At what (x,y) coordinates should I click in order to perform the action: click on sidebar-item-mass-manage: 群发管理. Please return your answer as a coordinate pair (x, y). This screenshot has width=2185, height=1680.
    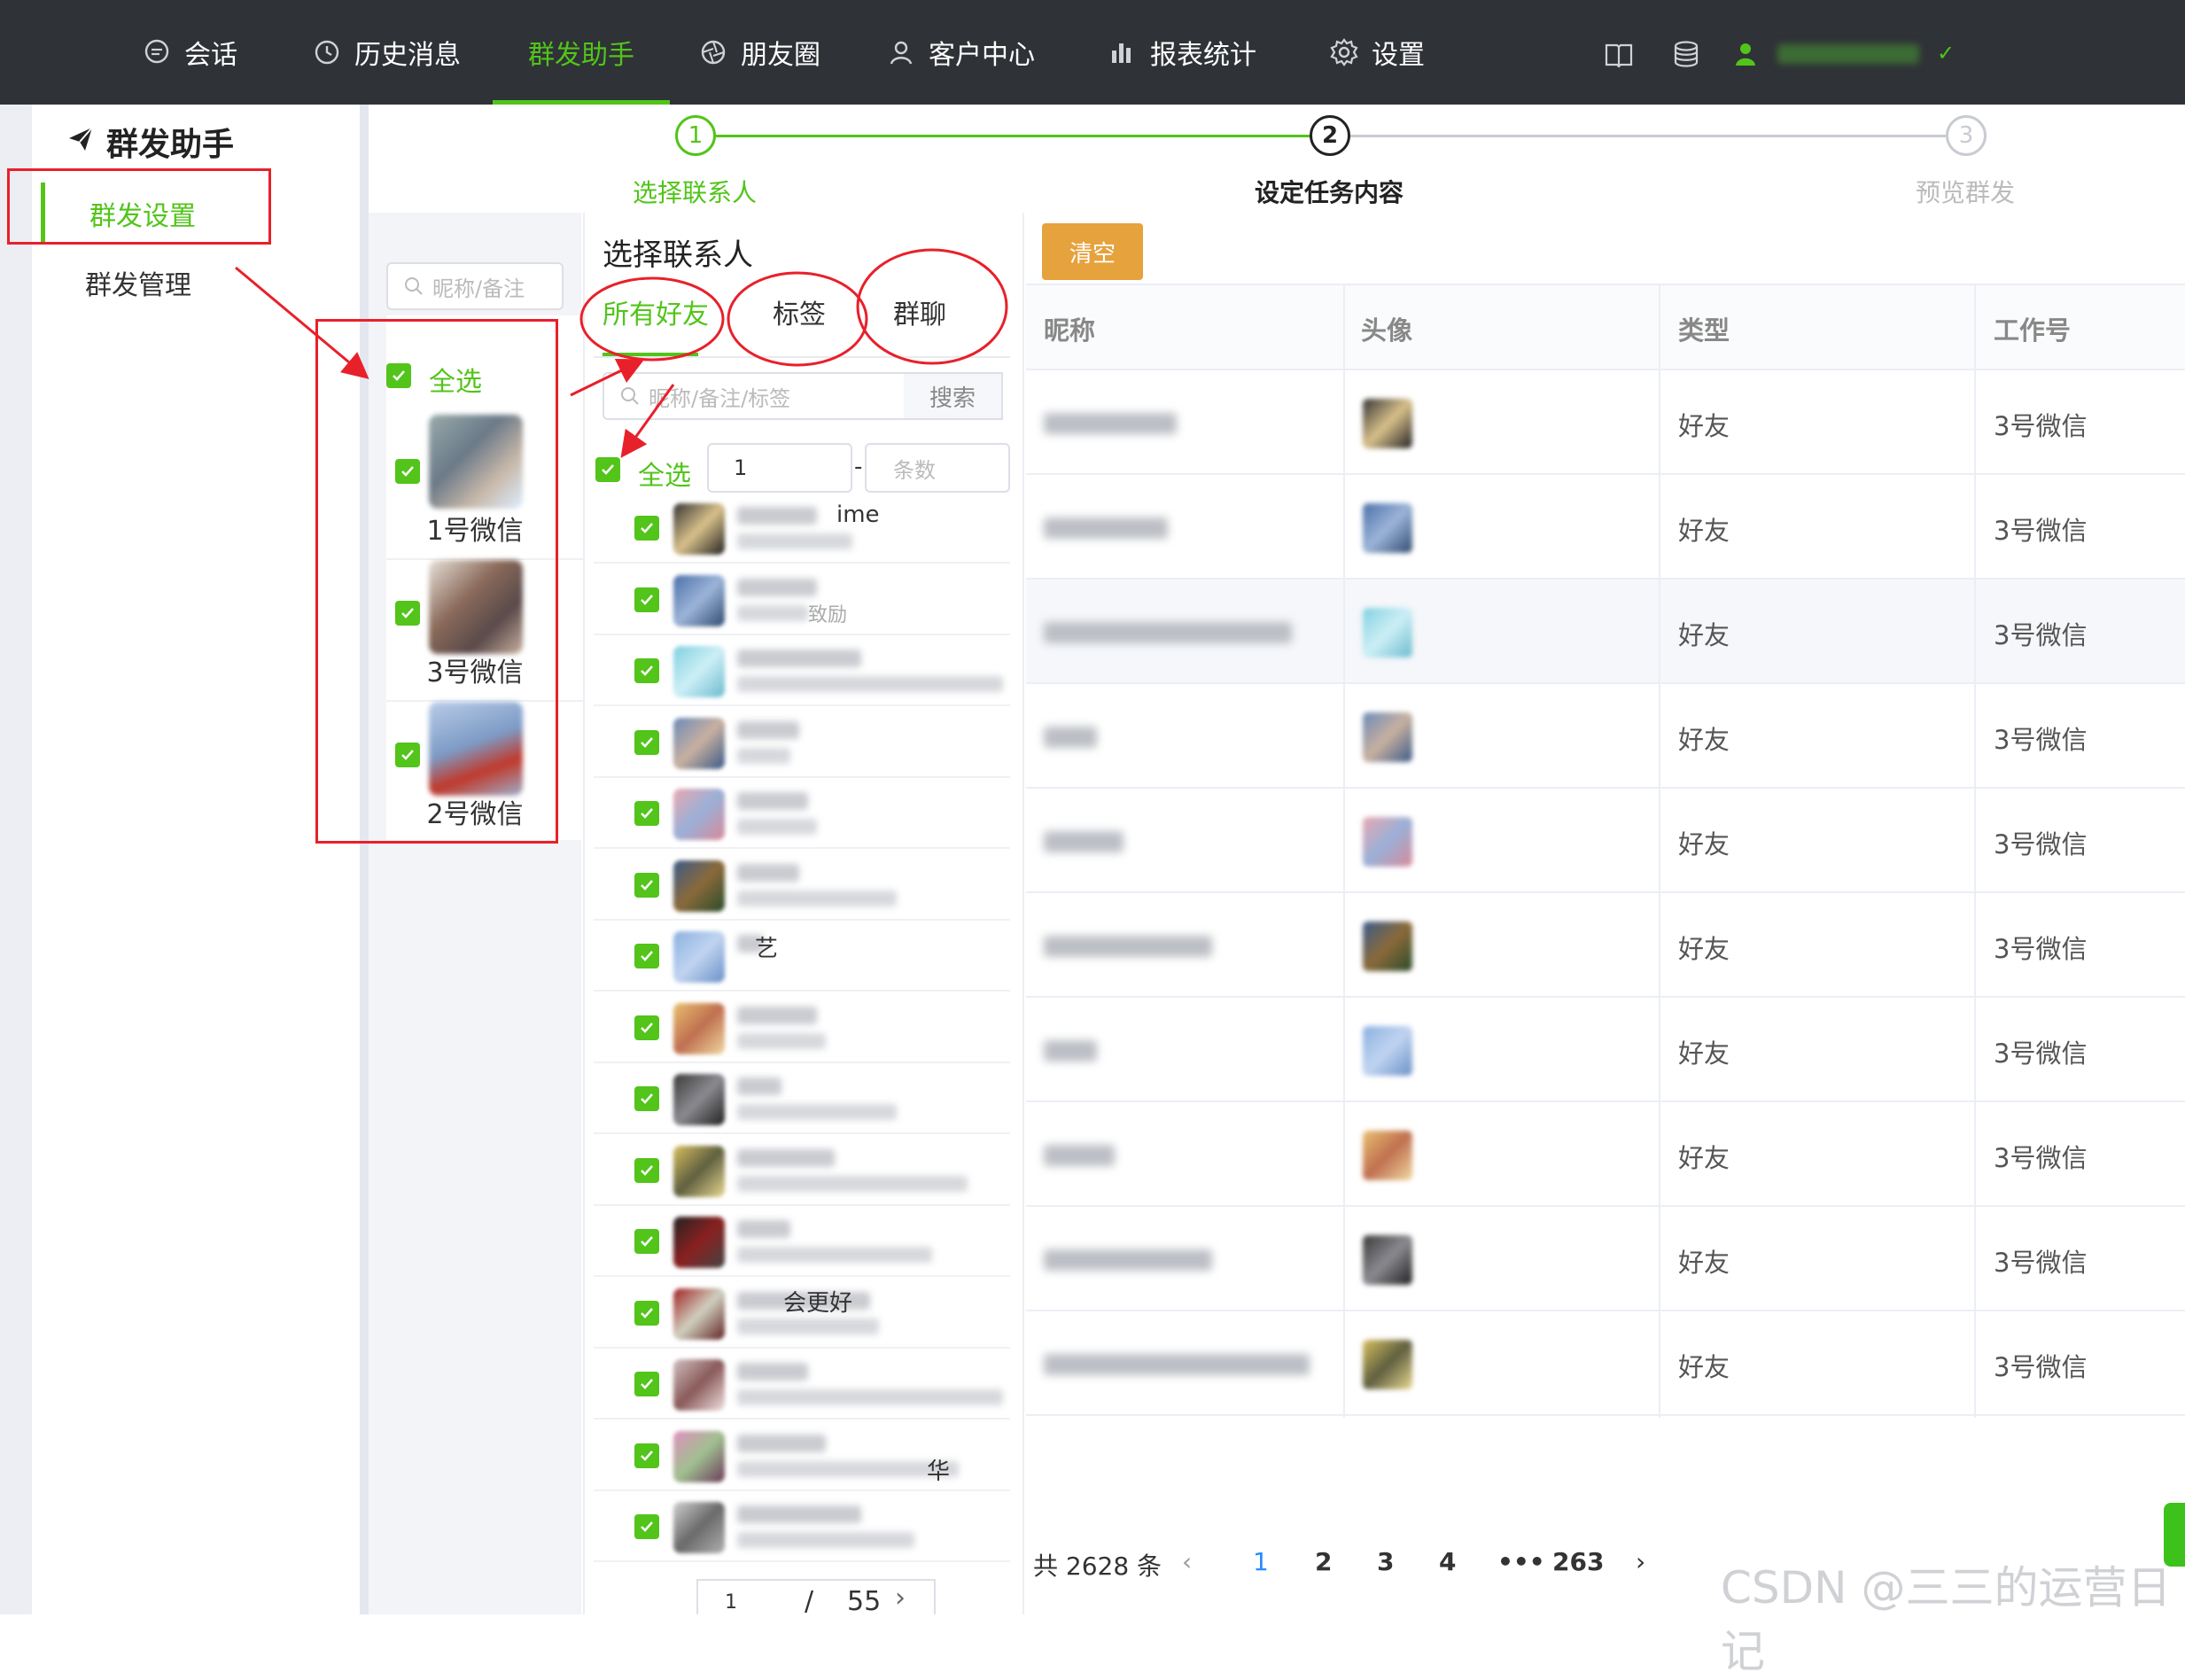
    Looking at the image, I should click on (174, 283).